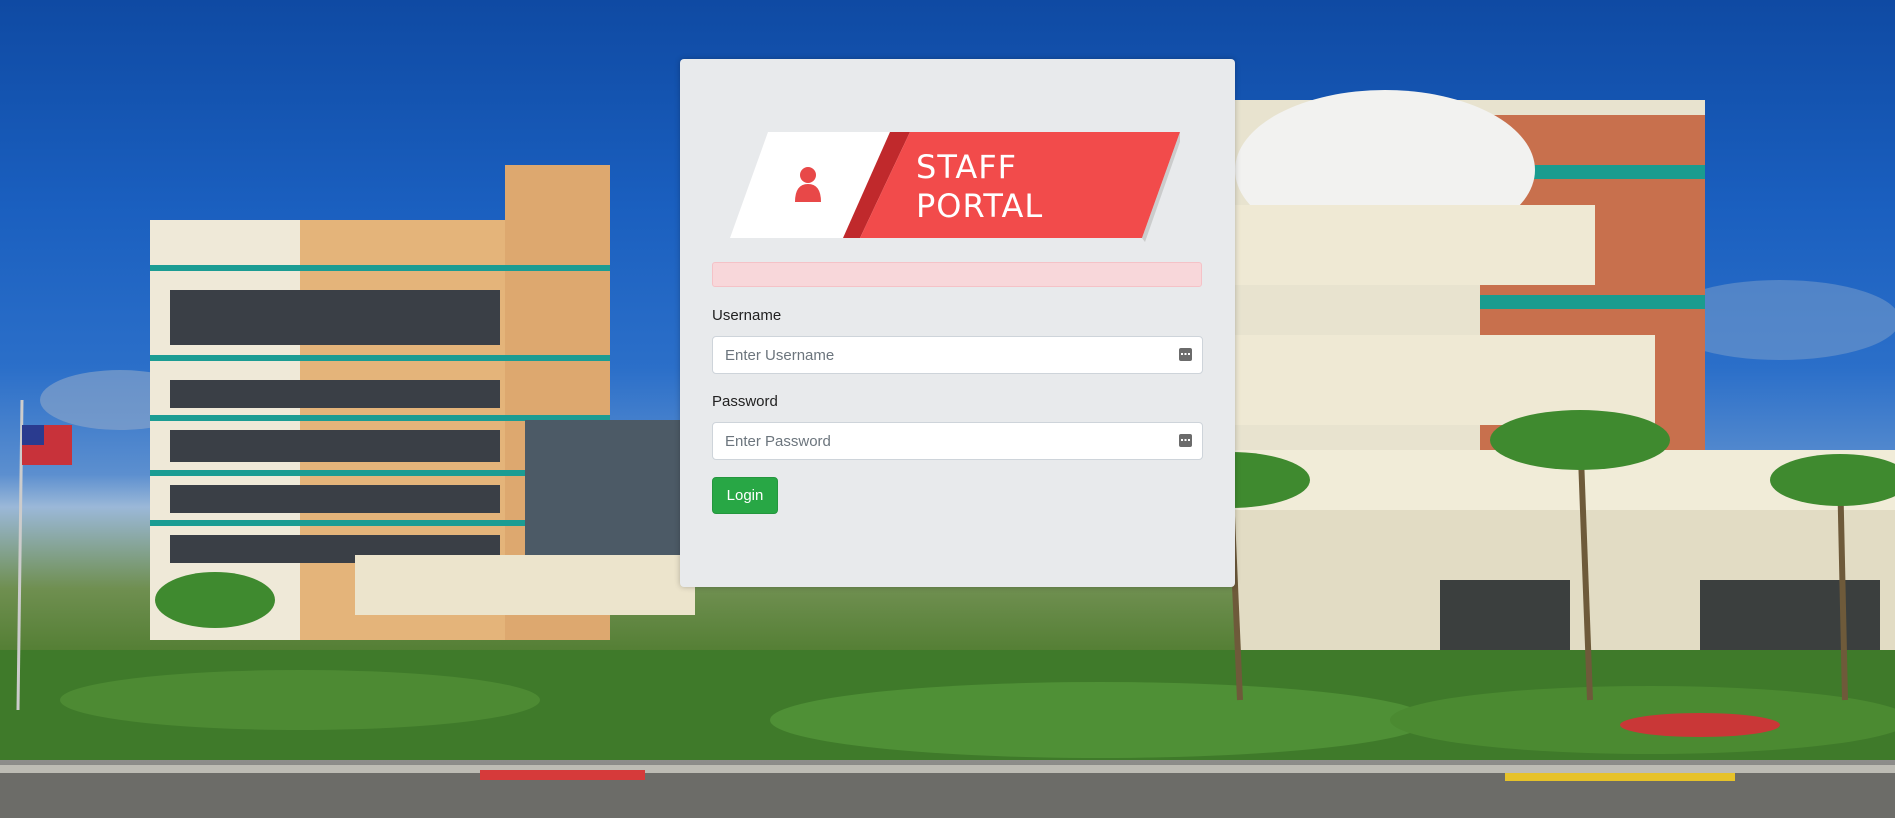  Describe the element at coordinates (967, 167) in the screenshot. I see `logo-line-1: STAFF` at that location.